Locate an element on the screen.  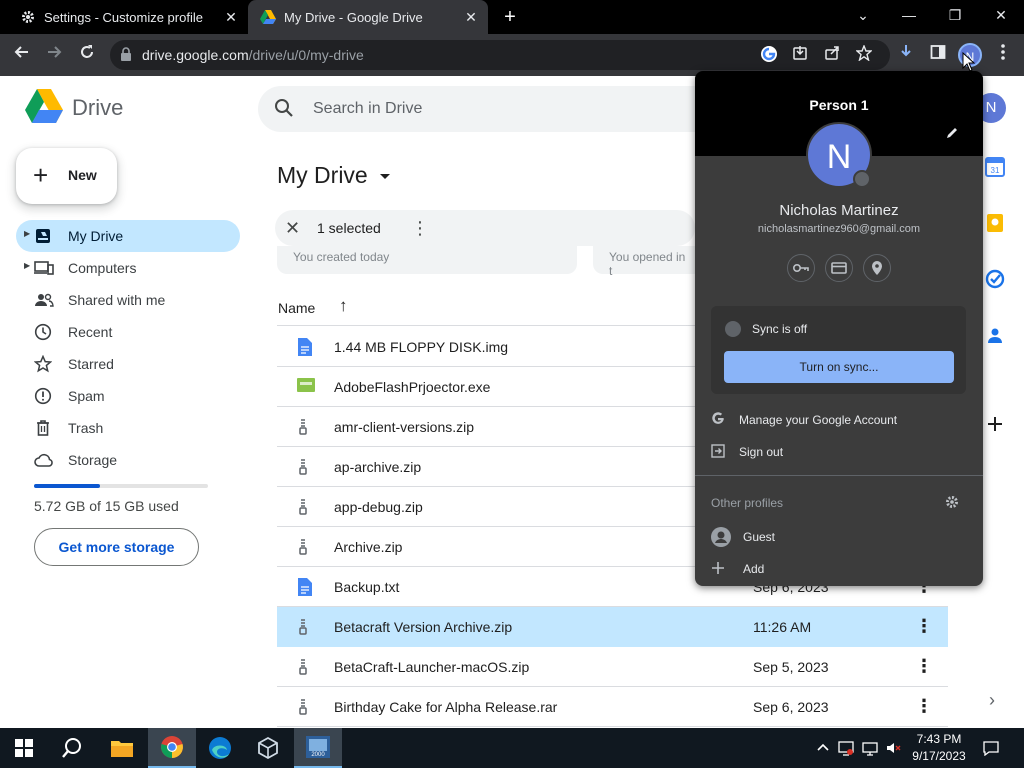
windows-2000-vm-icon: 2000 is located at coordinates (318, 748).